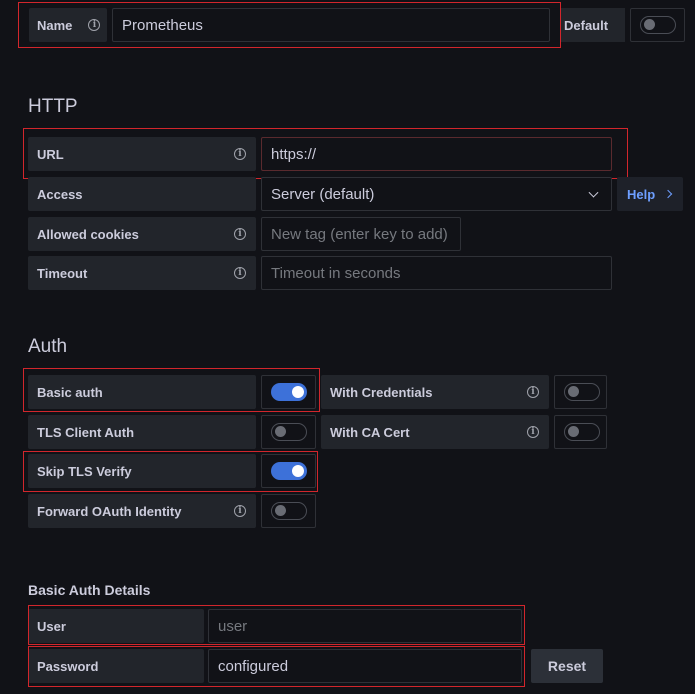 This screenshot has height=694, width=695. What do you see at coordinates (436, 194) in the screenshot?
I see `access-select: Server (default)` at bounding box center [436, 194].